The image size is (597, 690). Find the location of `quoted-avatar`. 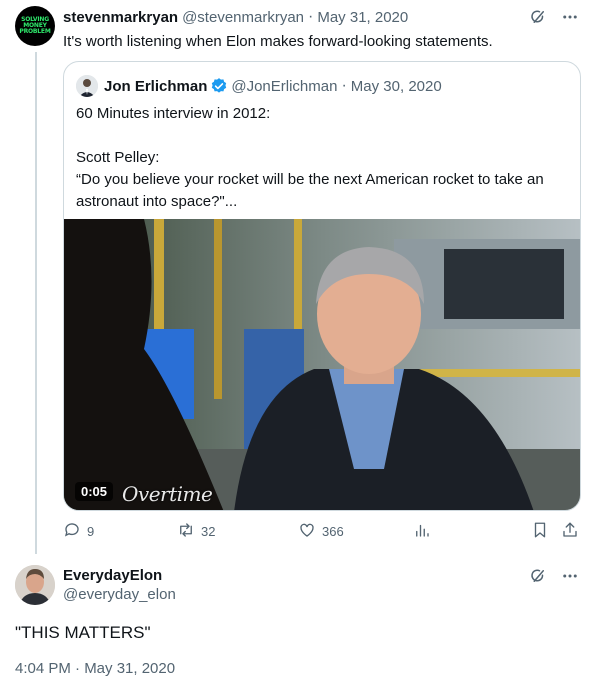

quoted-avatar is located at coordinates (87, 86).